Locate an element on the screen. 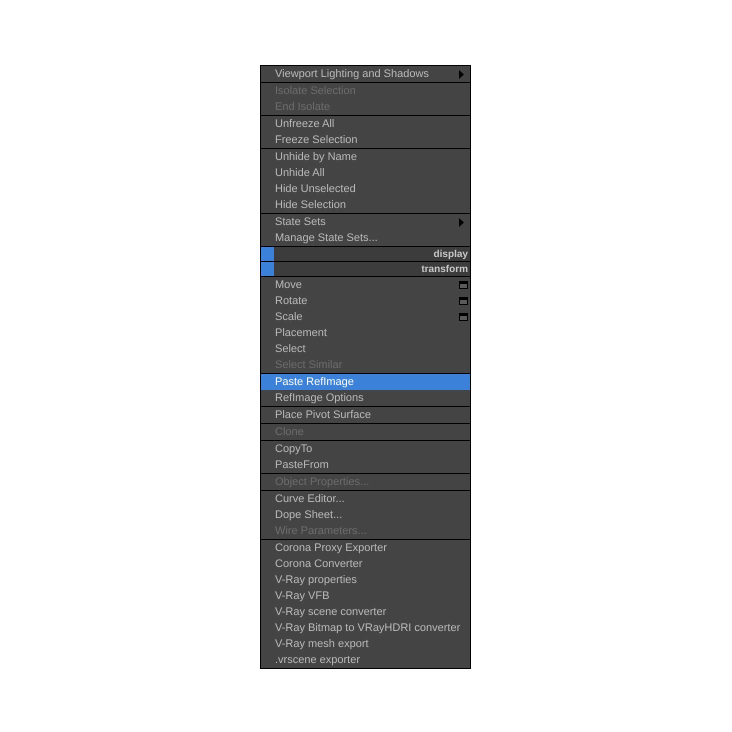  menu-item: V-Ray mesh export is located at coordinates (365, 644).